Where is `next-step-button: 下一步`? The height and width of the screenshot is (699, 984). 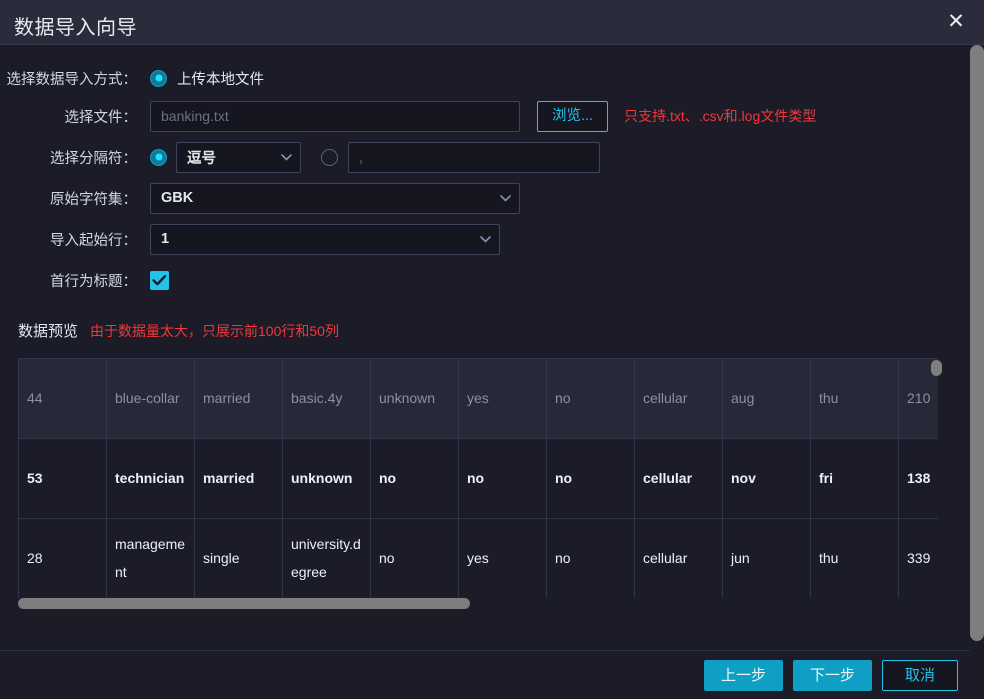
next-step-button: 下一步 is located at coordinates (832, 675).